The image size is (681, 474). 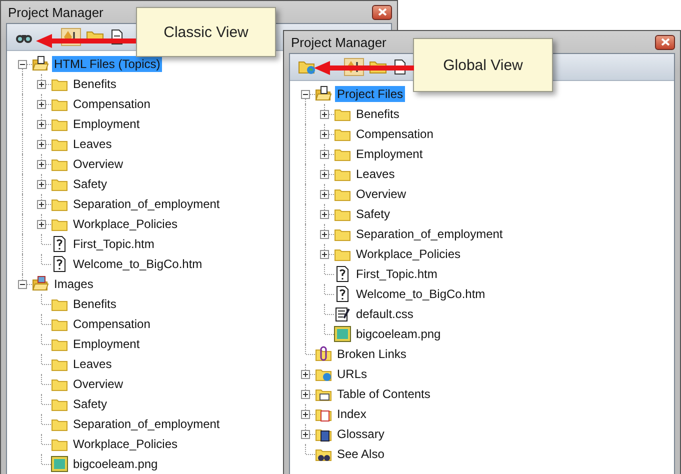 What do you see at coordinates (351, 414) in the screenshot?
I see `tree-item: Index` at bounding box center [351, 414].